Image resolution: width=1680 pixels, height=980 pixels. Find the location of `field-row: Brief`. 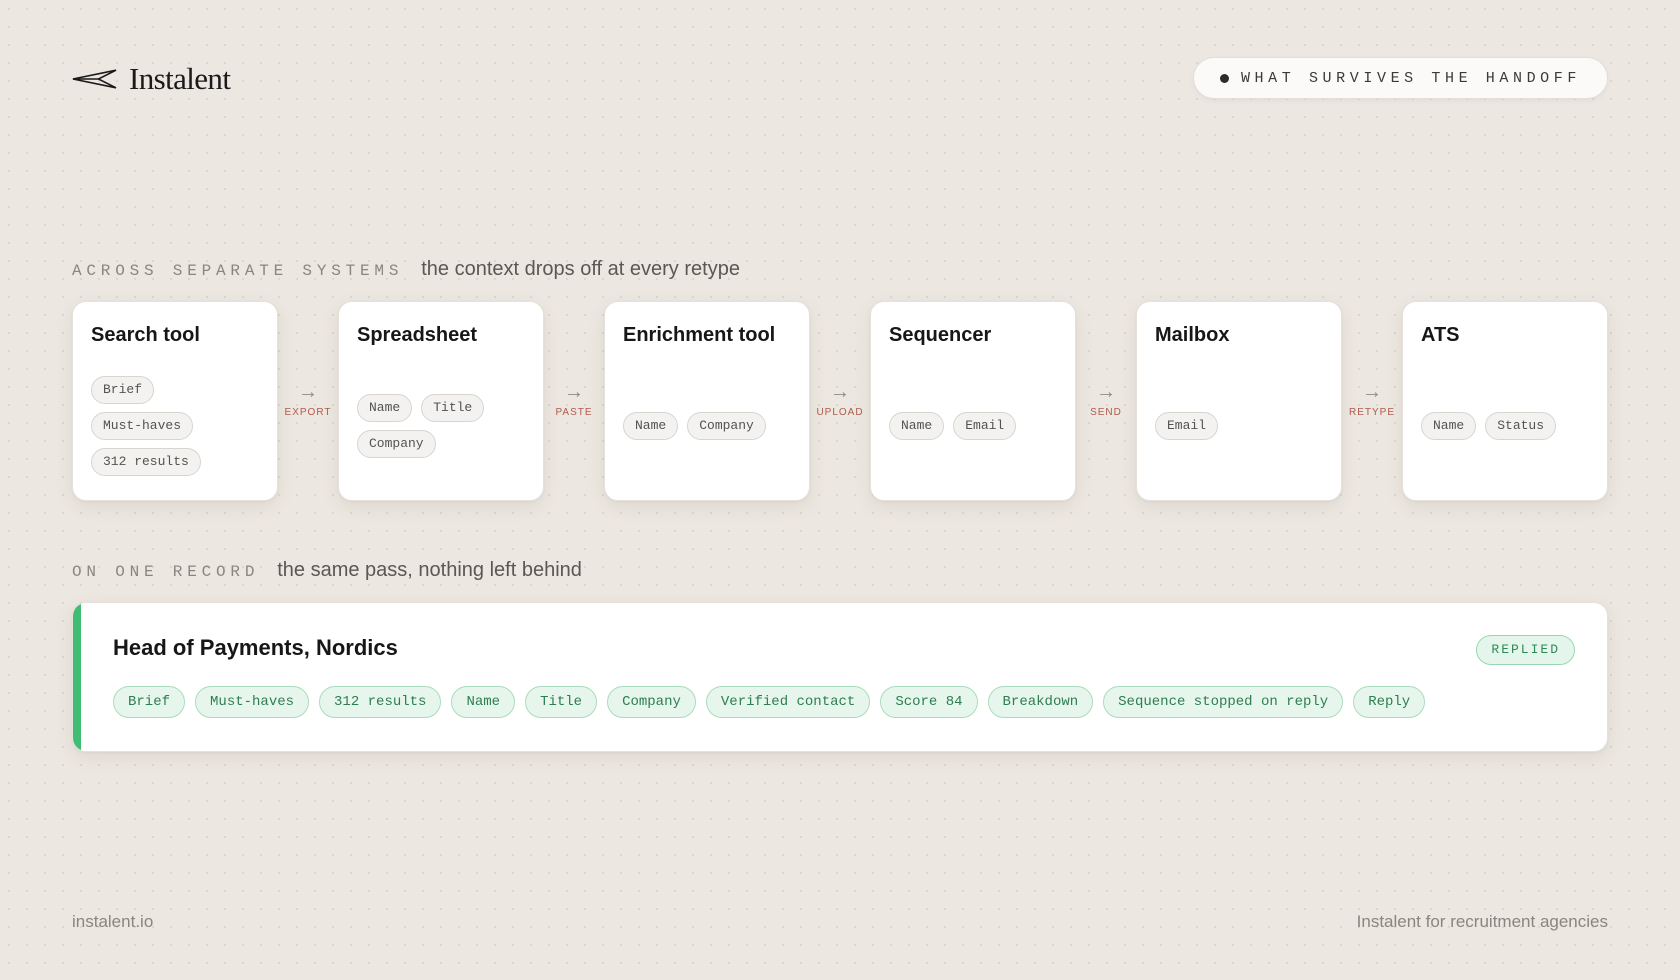

field-row: Brief is located at coordinates (123, 390).